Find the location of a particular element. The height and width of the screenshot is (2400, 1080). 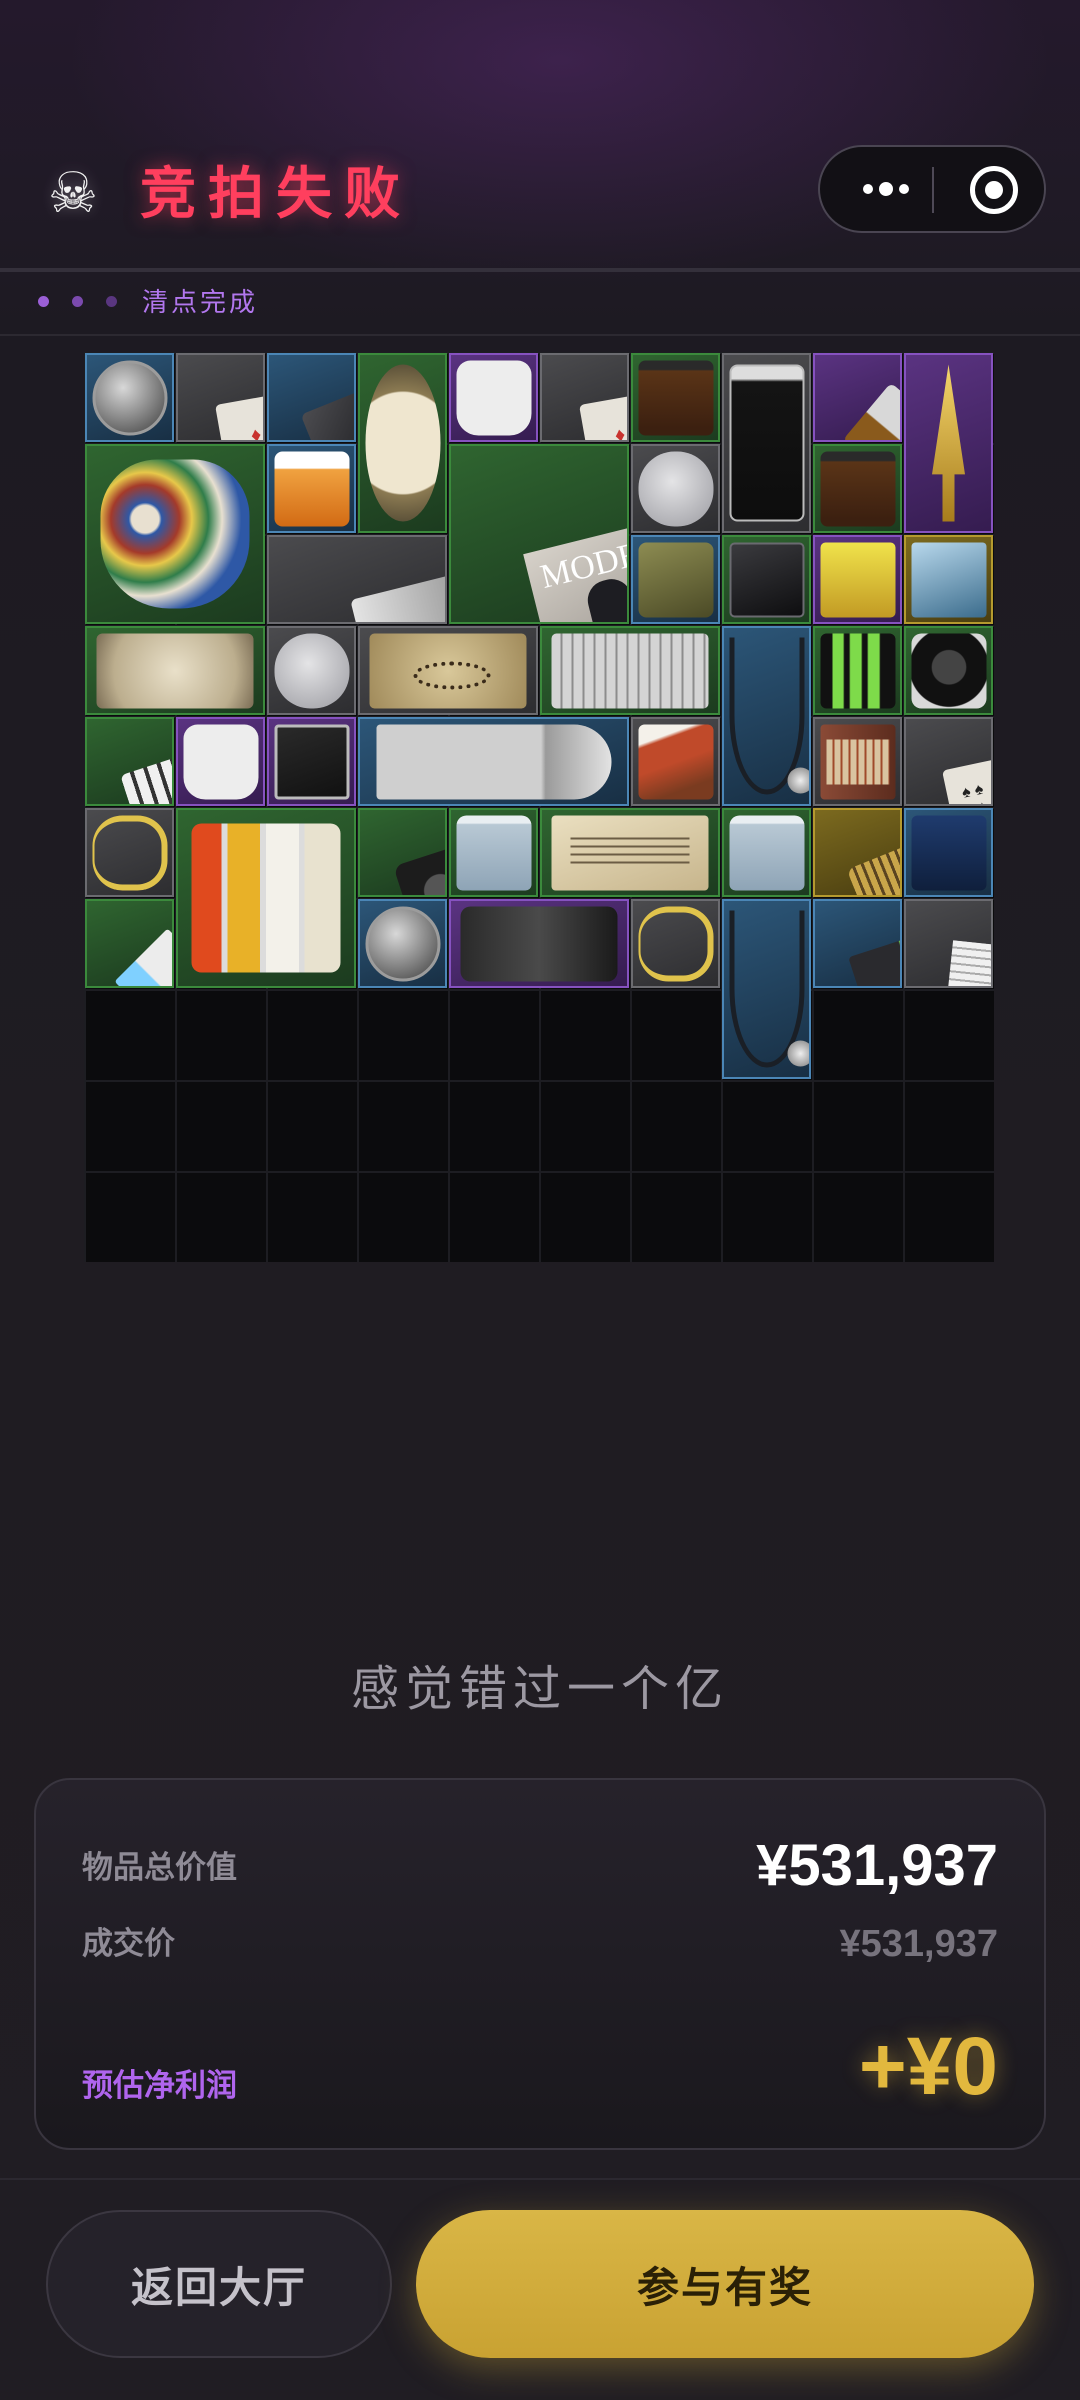

coffee-bag-icon is located at coordinates (948, 852).